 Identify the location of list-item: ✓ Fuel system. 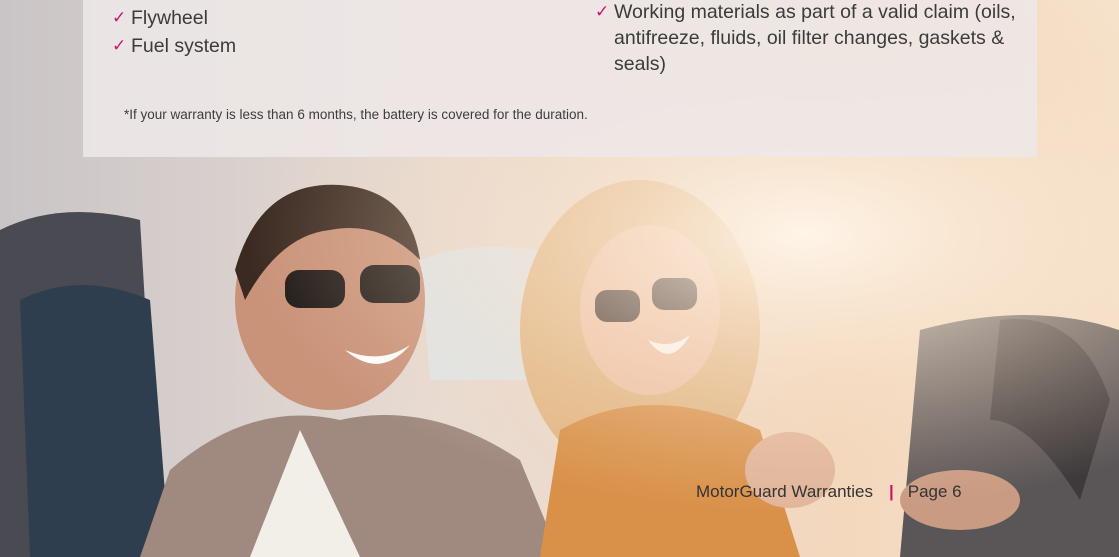
(174, 46).